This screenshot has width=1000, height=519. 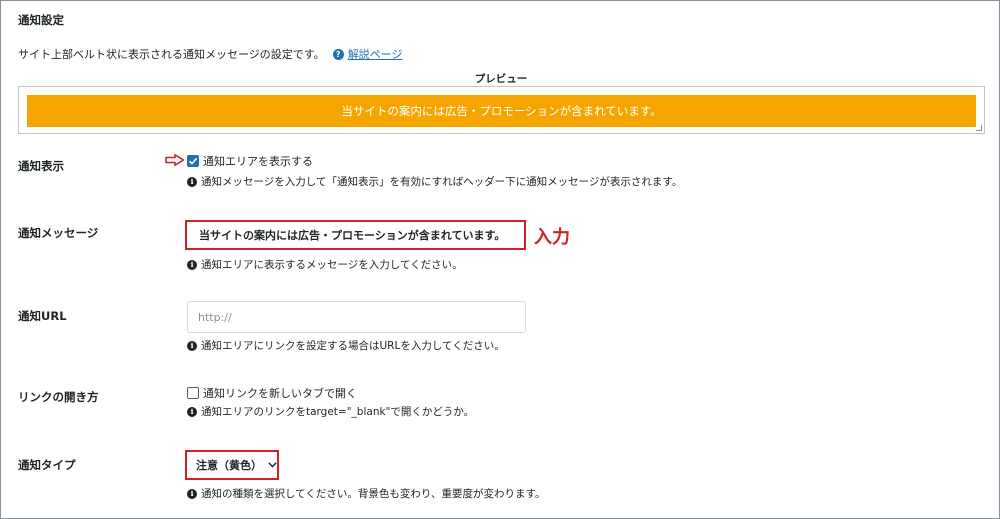 What do you see at coordinates (338, 412) in the screenshot?
I see `link-open-note-text: 通知エリアのリンクをtarget="_blank"で開くかどうか。` at bounding box center [338, 412].